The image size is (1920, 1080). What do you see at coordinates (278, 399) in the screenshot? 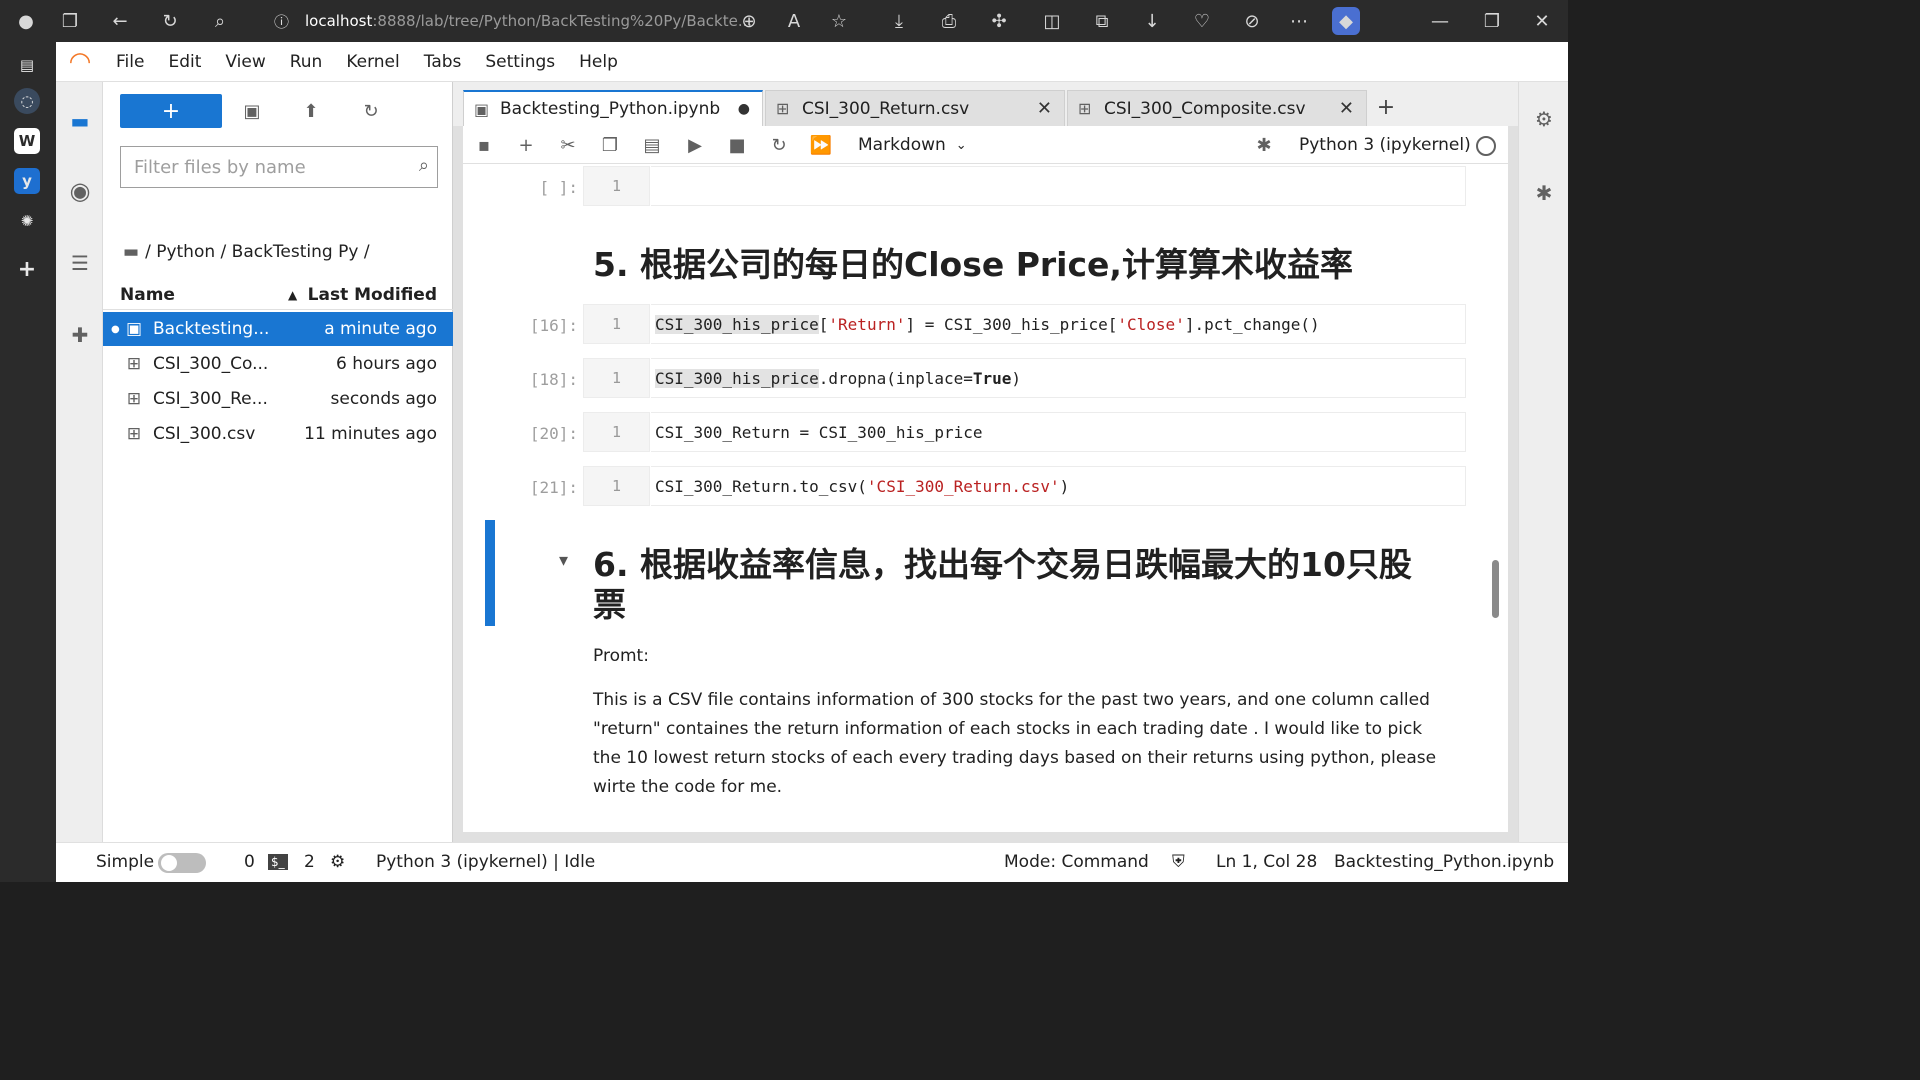
I see `file-row: ⊞ CSI_300_Re... seconds ago` at bounding box center [278, 399].